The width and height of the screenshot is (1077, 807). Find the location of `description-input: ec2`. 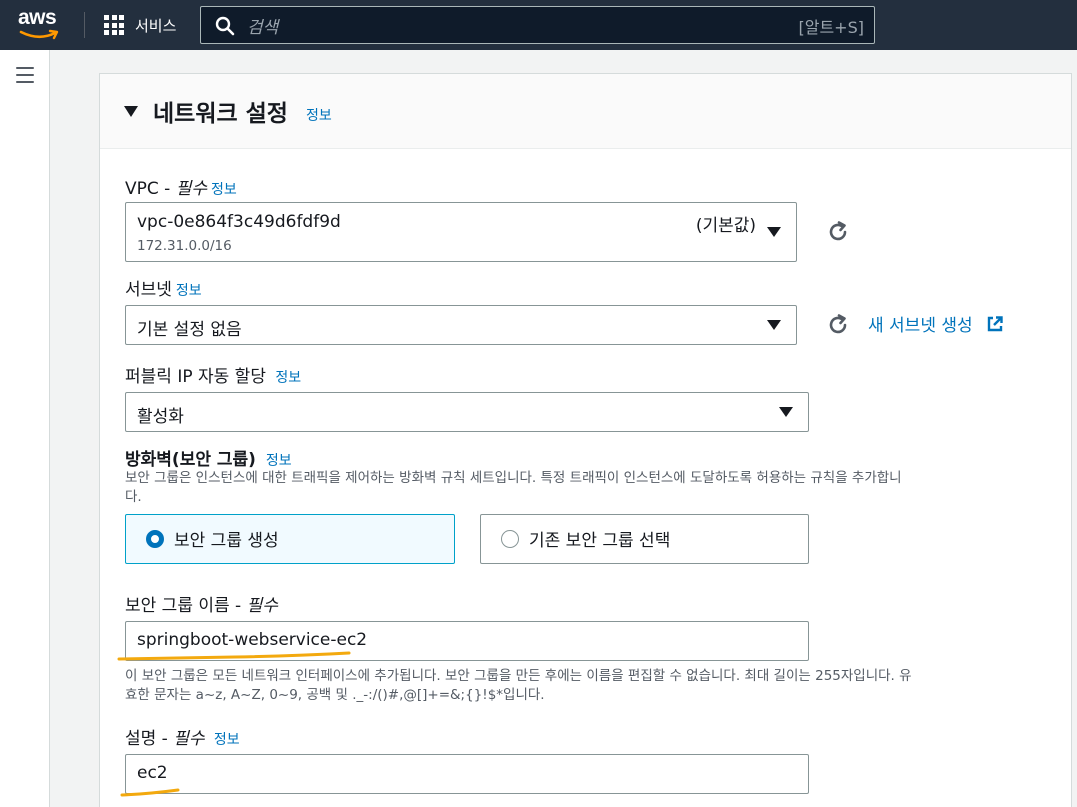

description-input: ec2 is located at coordinates (467, 774).